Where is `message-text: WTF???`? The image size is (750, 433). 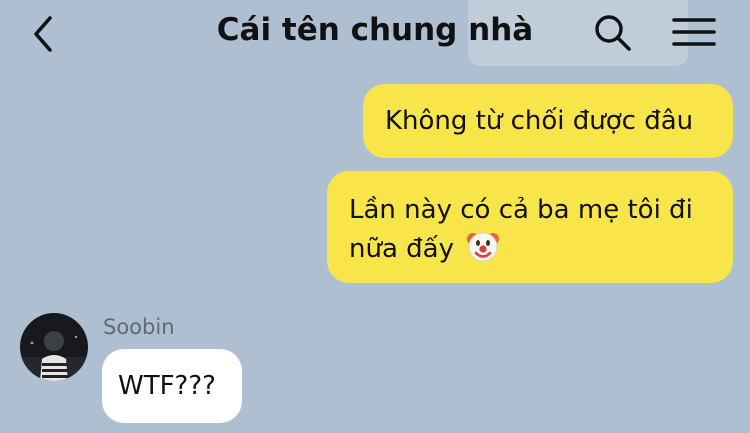 message-text: WTF??? is located at coordinates (167, 386).